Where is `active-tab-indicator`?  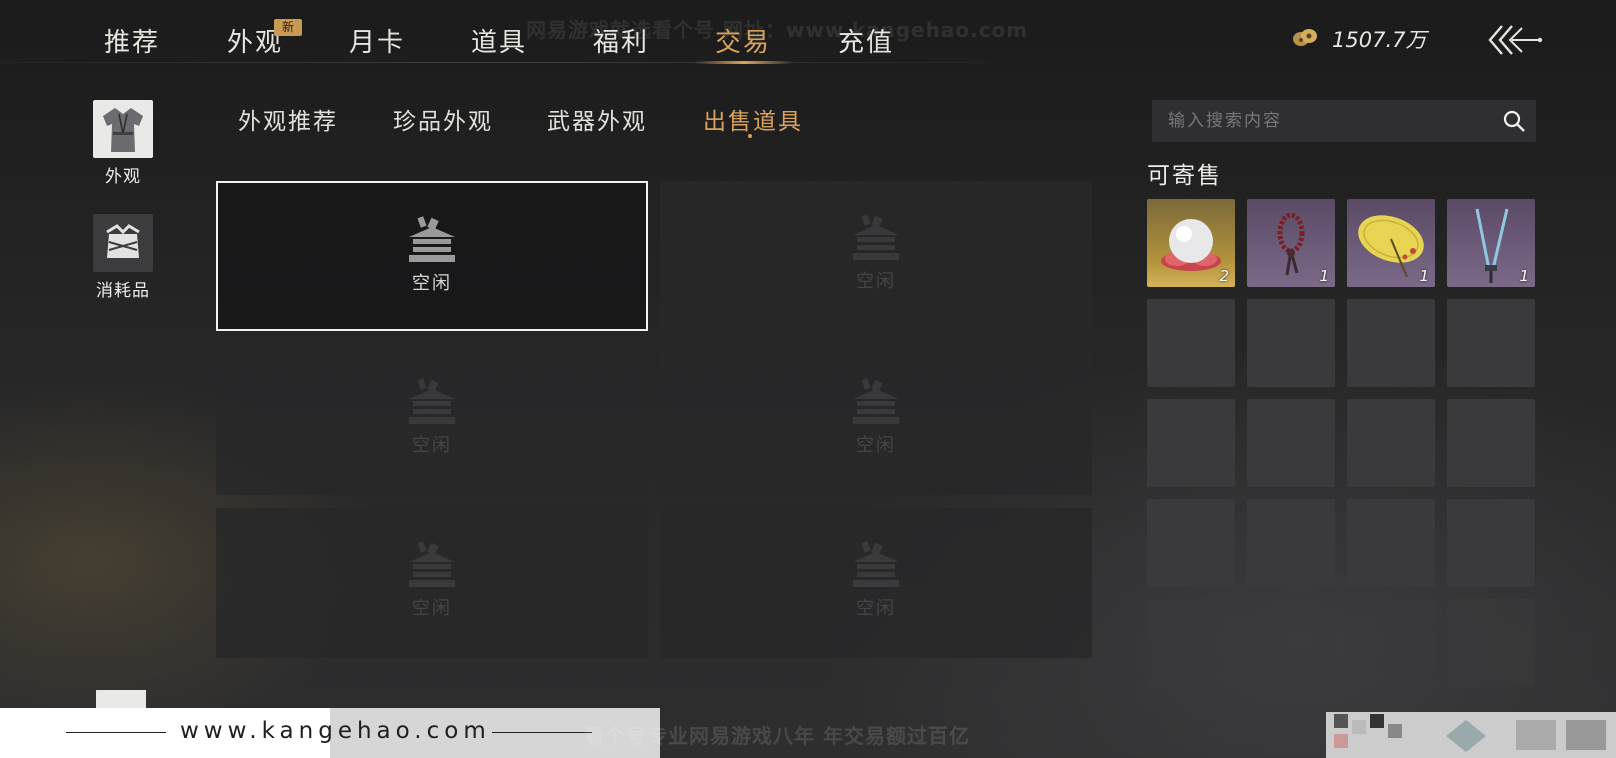 active-tab-indicator is located at coordinates (744, 62).